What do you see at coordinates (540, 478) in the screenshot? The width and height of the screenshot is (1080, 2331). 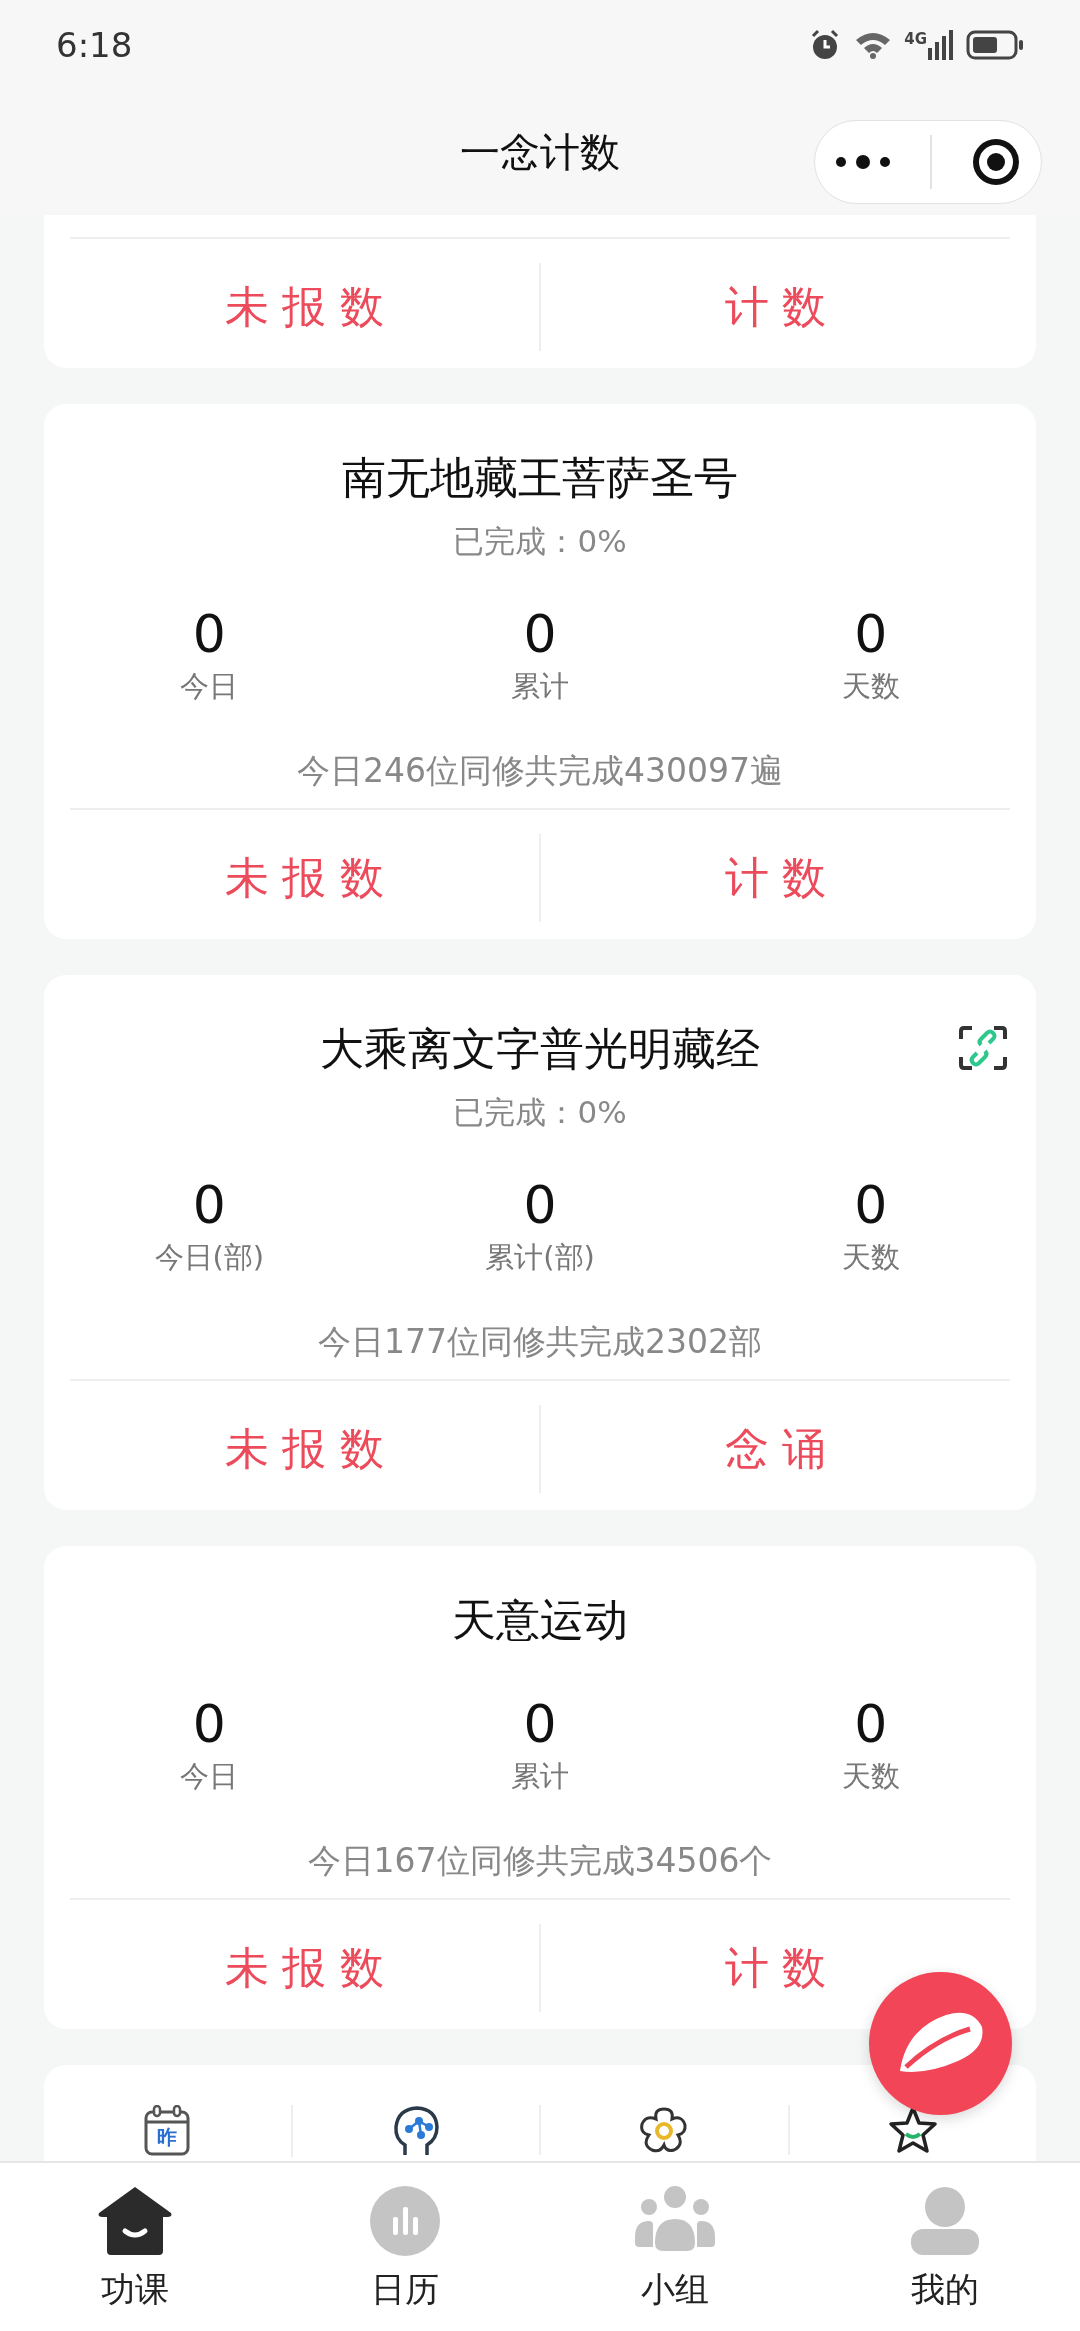 I see `task-title: 南无地藏王菩萨圣号` at bounding box center [540, 478].